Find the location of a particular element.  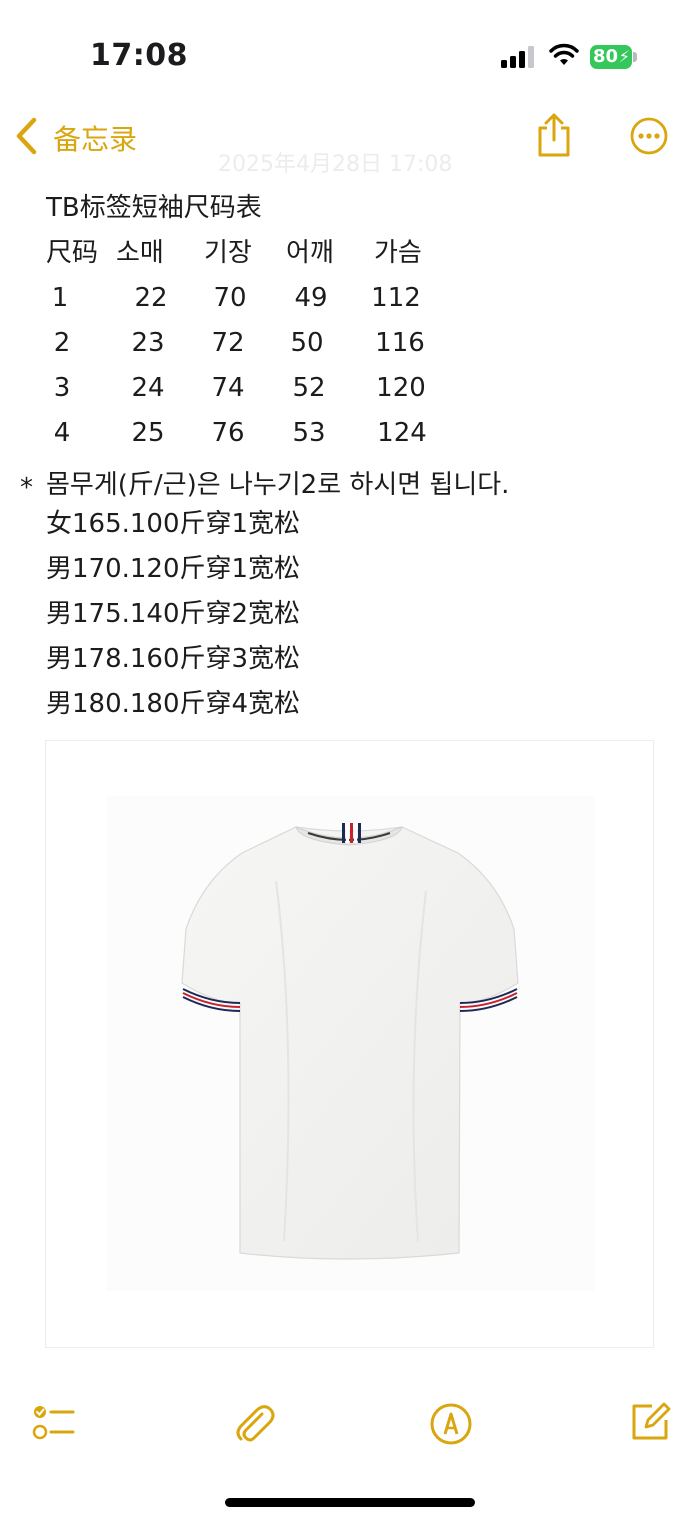

table-cell: 70 is located at coordinates (230, 298).